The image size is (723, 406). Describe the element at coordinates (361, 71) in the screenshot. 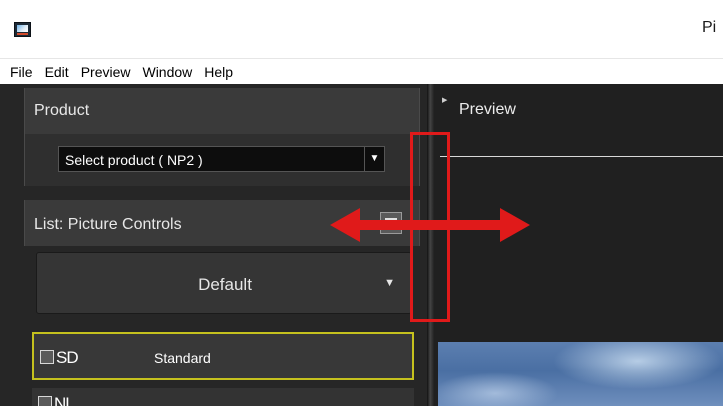

I see `menu-bar: File Edit Preview Window Help` at that location.